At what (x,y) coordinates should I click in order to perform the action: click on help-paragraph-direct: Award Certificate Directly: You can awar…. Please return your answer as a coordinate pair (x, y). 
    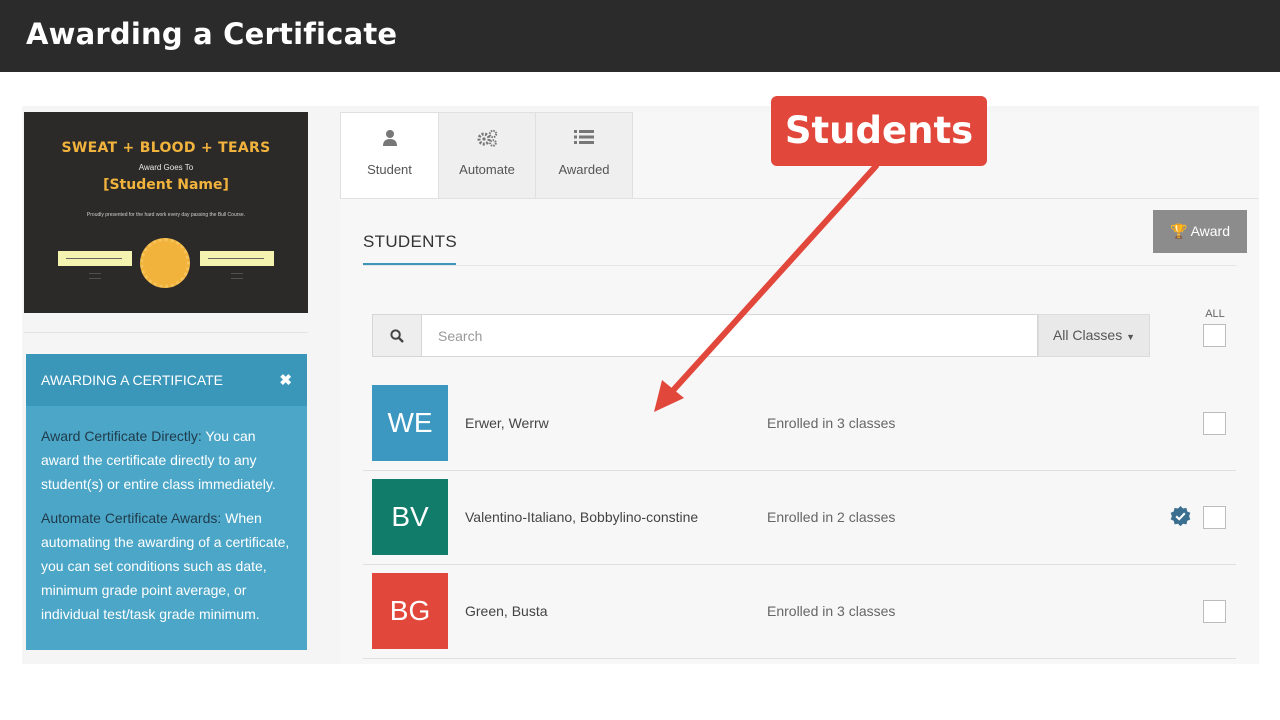
    Looking at the image, I should click on (169, 460).